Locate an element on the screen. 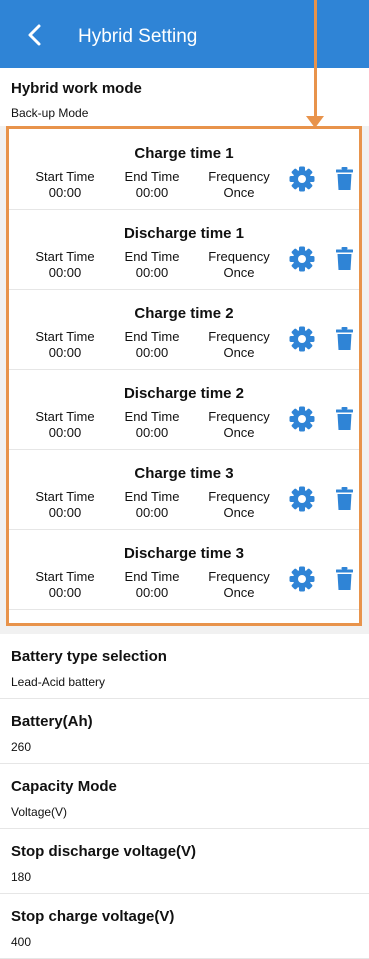 The width and height of the screenshot is (369, 959). setting-row-stop-discharge-voltage: Stop discharge voltage(V) 180 is located at coordinates (184, 861).